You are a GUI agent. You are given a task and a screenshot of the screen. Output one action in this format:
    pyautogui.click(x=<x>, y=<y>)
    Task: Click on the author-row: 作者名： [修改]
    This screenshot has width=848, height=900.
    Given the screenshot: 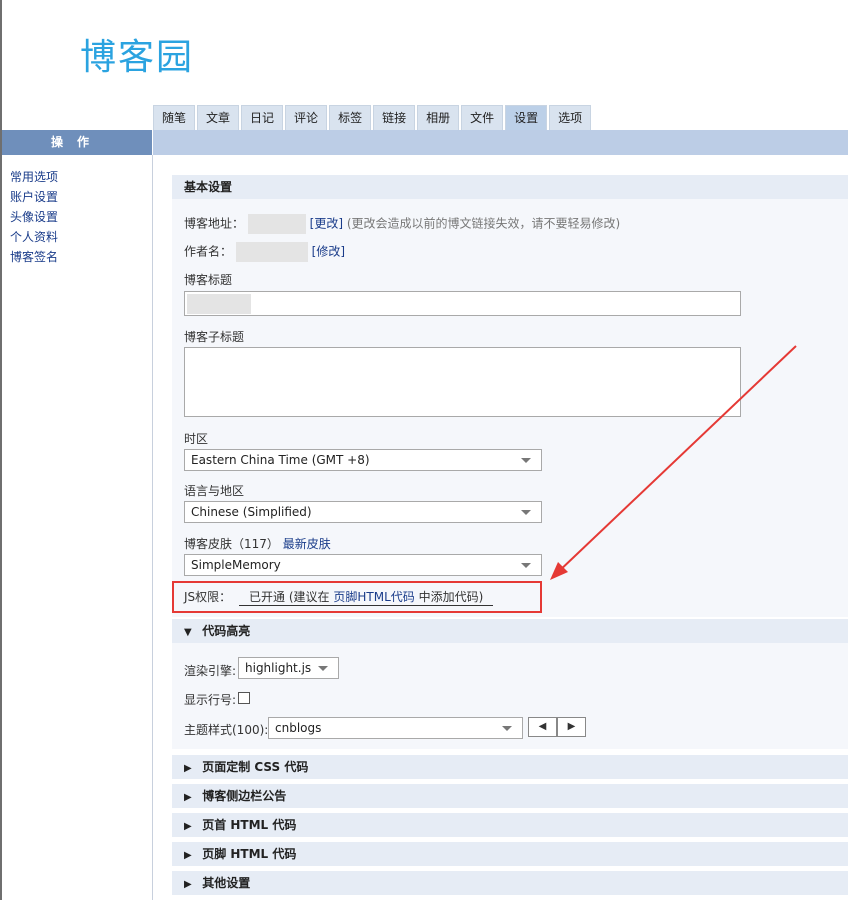 What is the action you would take?
    pyautogui.click(x=264, y=252)
    